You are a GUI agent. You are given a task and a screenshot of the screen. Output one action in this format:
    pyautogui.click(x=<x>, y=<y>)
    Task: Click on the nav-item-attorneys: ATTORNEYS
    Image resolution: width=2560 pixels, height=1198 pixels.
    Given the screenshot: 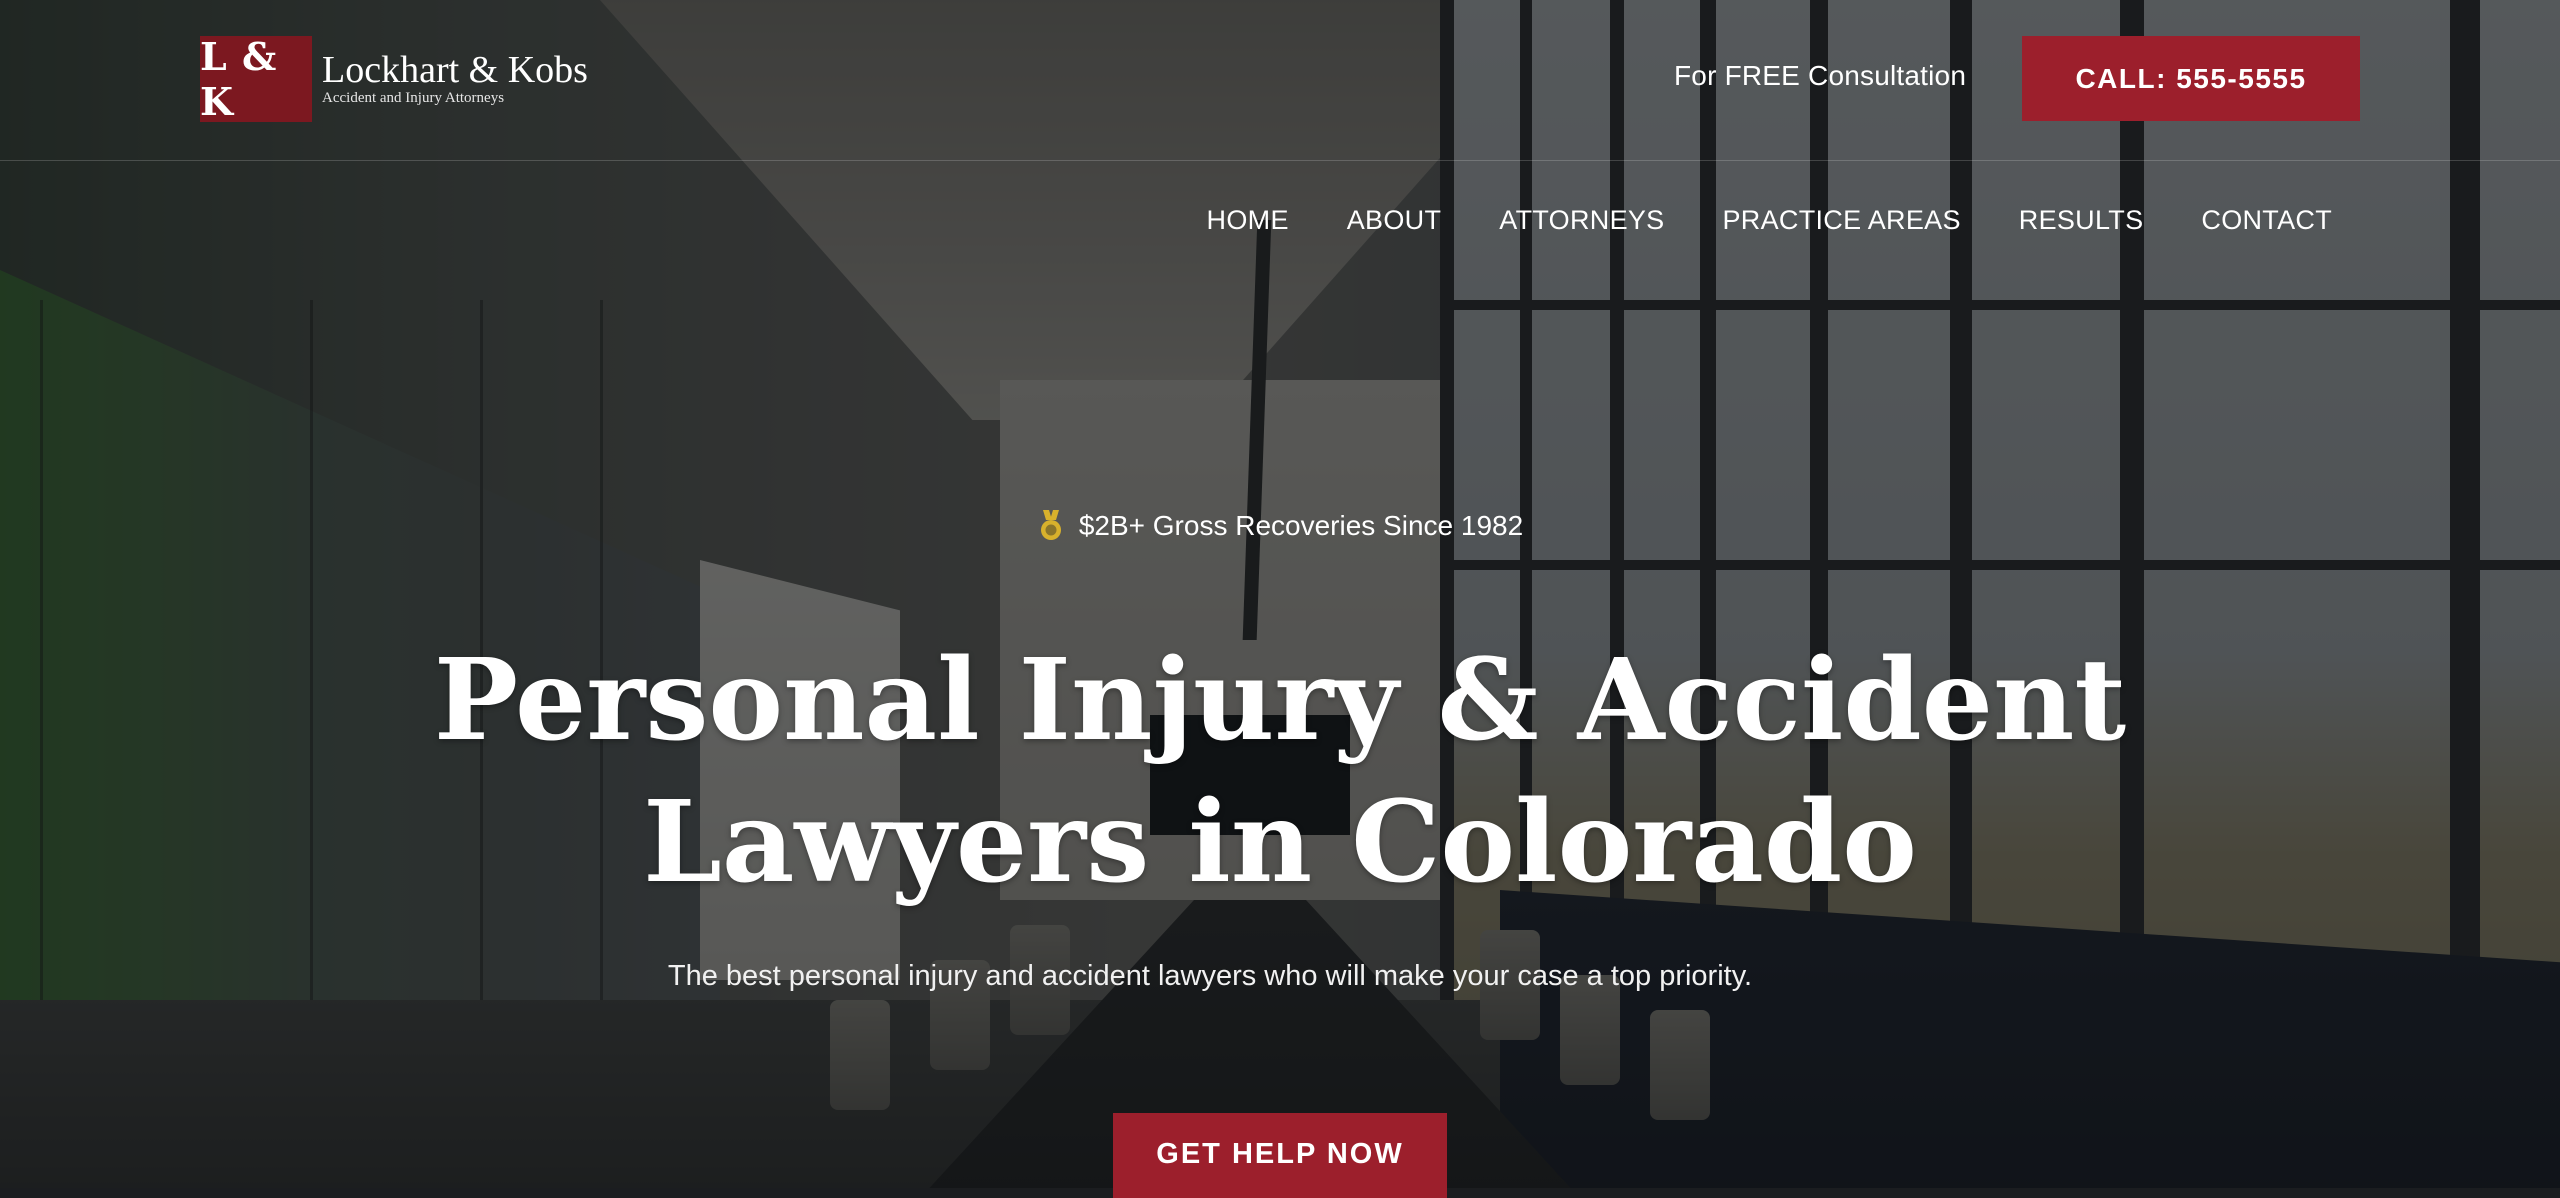 What is the action you would take?
    pyautogui.click(x=1581, y=220)
    